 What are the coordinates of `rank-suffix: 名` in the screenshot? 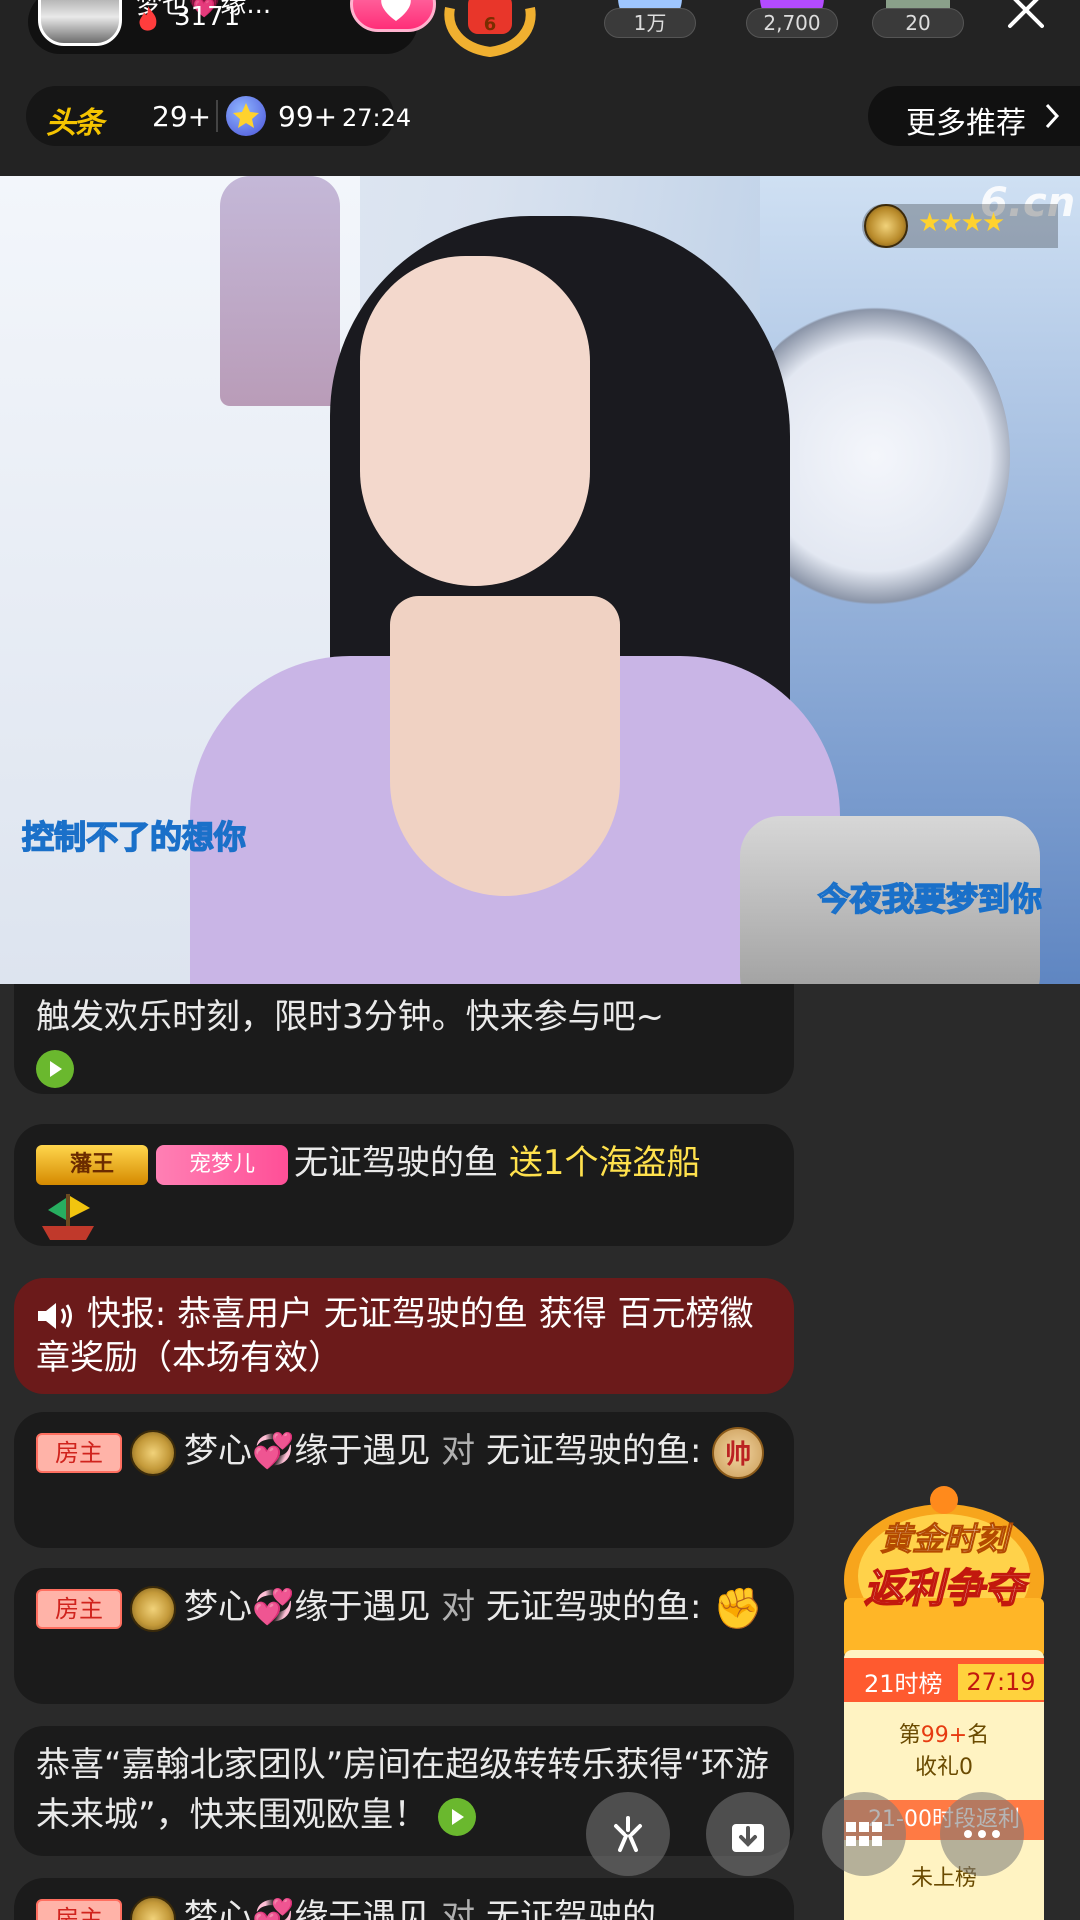 It's located at (978, 1735).